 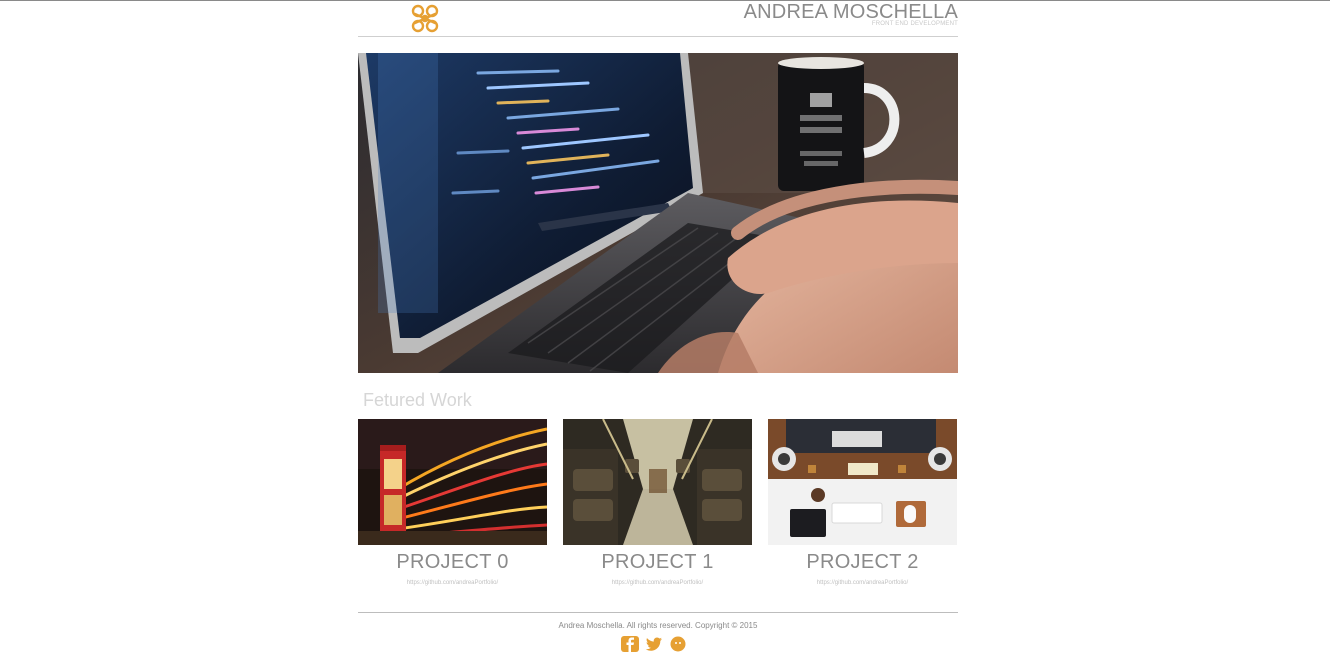 I want to click on header-divider, so click(x=658, y=36).